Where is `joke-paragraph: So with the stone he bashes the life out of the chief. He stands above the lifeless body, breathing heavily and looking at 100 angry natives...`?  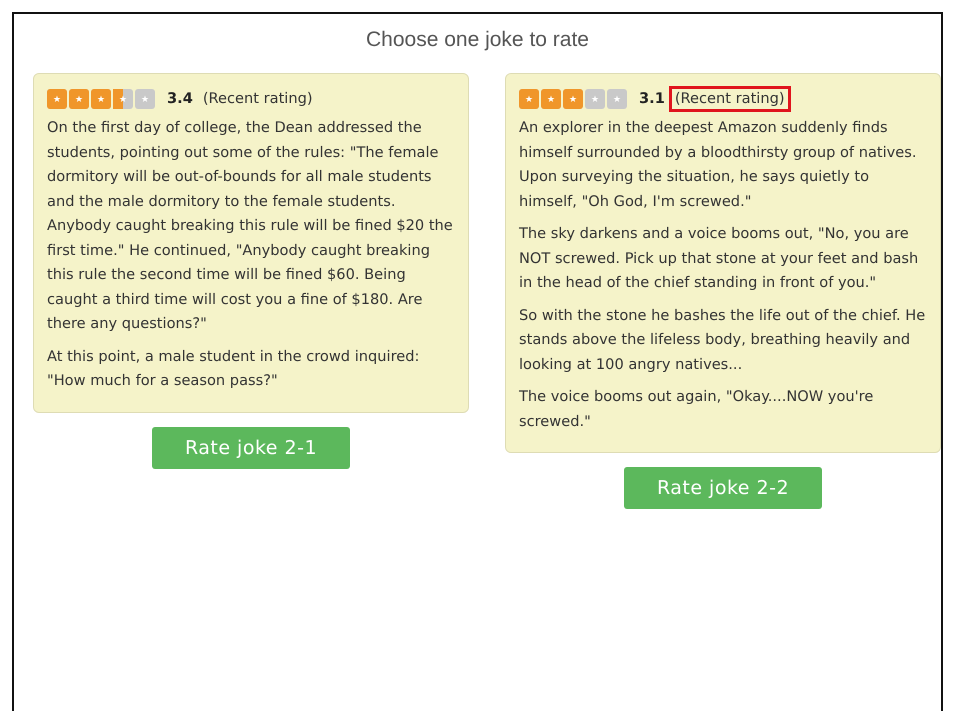
joke-paragraph: So with the stone he bashes the life out of the chief. He stands above the lifeless body, breathing heavily and looking at 100 angry natives... is located at coordinates (722, 340).